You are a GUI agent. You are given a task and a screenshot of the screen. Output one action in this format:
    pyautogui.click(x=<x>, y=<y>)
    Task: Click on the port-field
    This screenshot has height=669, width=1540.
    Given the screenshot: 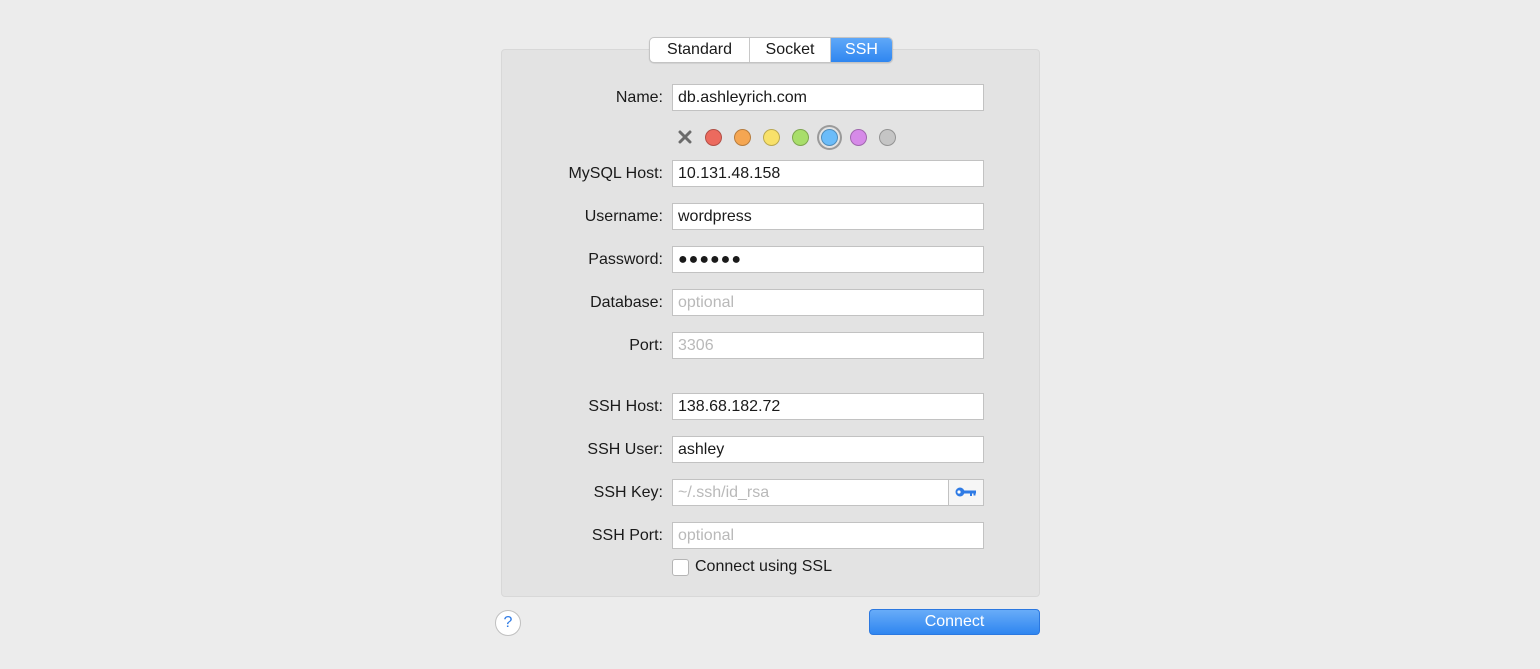 What is the action you would take?
    pyautogui.click(x=828, y=345)
    